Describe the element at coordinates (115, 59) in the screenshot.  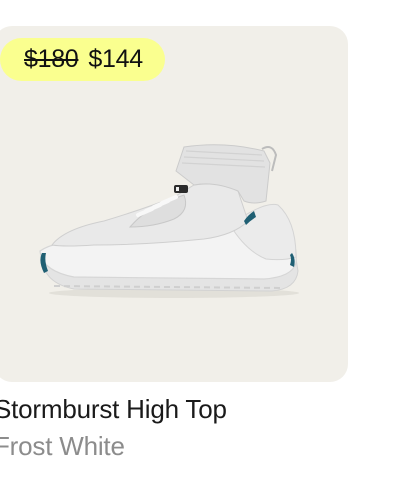
I see `sale-price: $144` at that location.